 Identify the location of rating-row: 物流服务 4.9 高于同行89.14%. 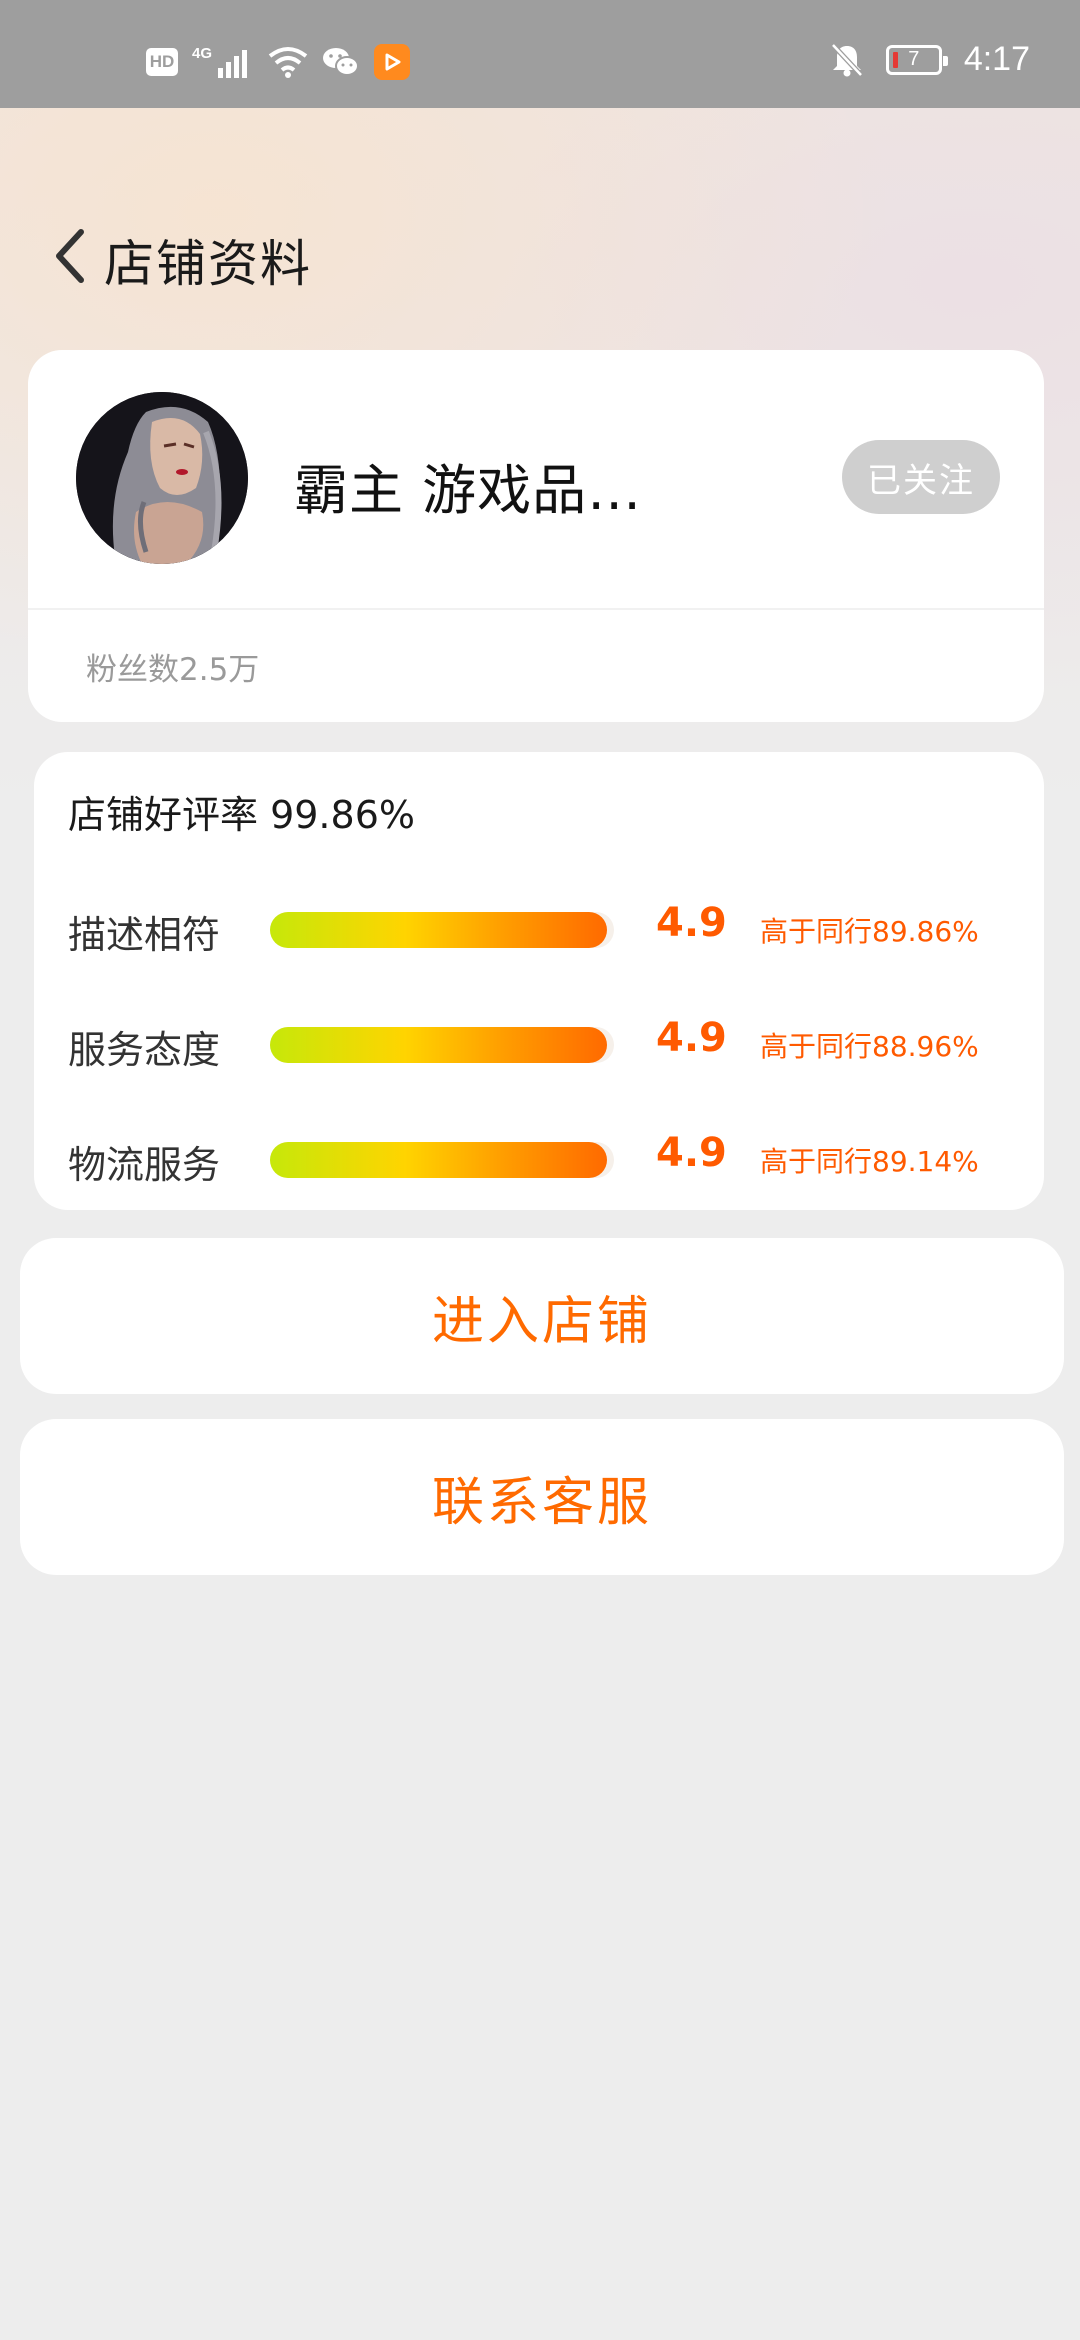
(539, 1156).